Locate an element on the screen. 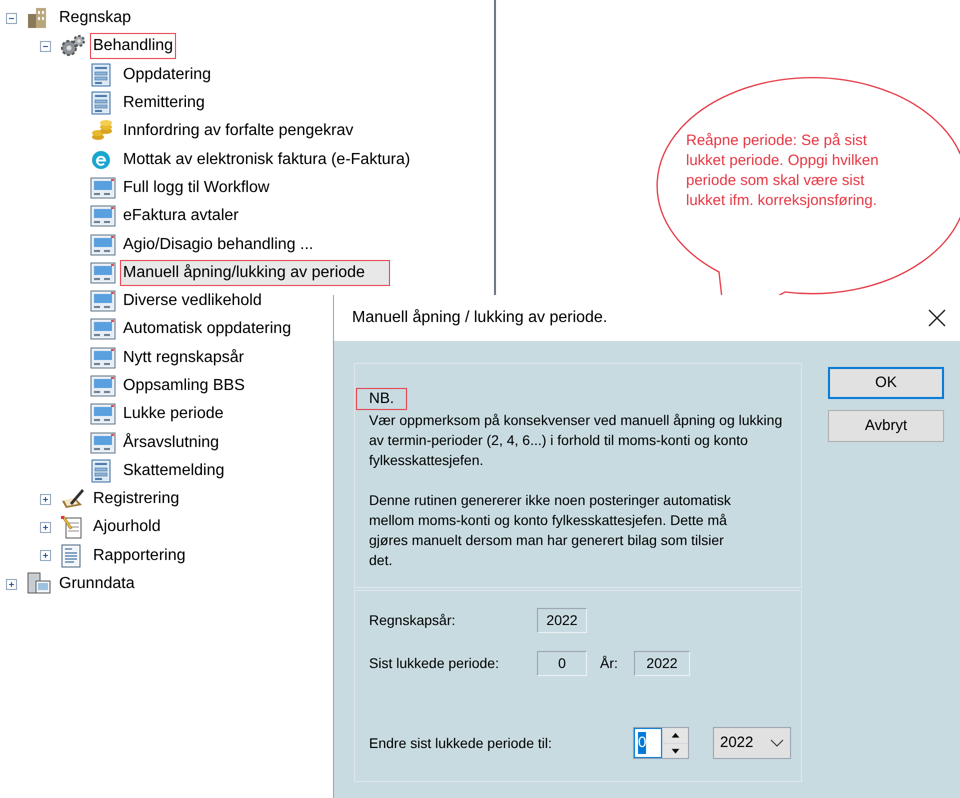  dialog-button: OK is located at coordinates (886, 383).